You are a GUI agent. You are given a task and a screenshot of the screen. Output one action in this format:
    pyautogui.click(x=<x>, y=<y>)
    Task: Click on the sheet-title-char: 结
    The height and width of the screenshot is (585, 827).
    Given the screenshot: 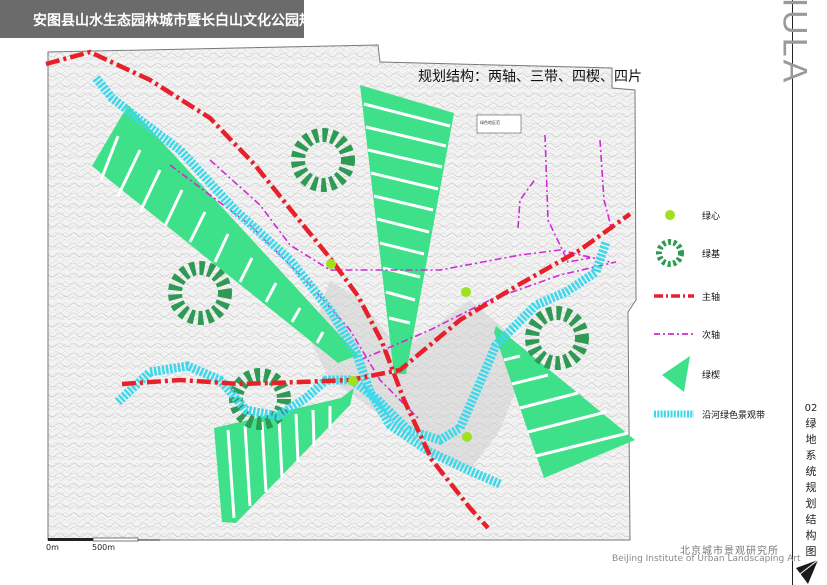 What is the action you would take?
    pyautogui.click(x=811, y=519)
    